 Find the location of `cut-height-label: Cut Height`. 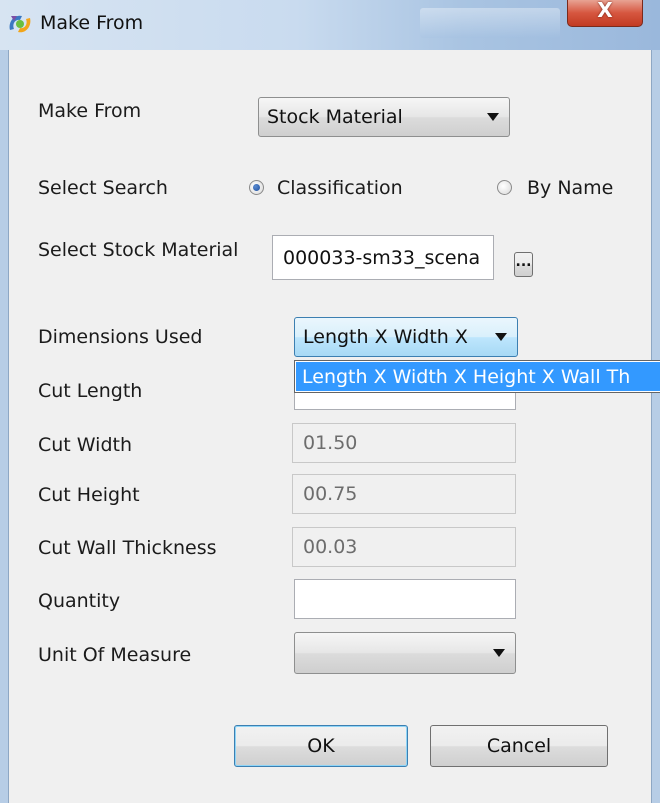

cut-height-label: Cut Height is located at coordinates (89, 495).